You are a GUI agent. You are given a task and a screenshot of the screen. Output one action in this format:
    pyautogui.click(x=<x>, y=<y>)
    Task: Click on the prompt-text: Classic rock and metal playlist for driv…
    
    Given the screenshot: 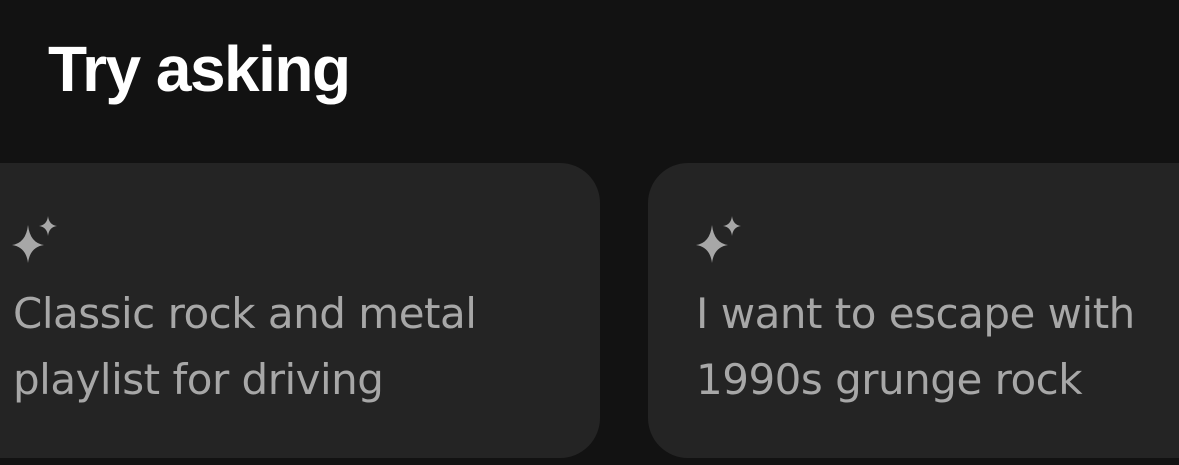 What is the action you would take?
    pyautogui.click(x=245, y=346)
    